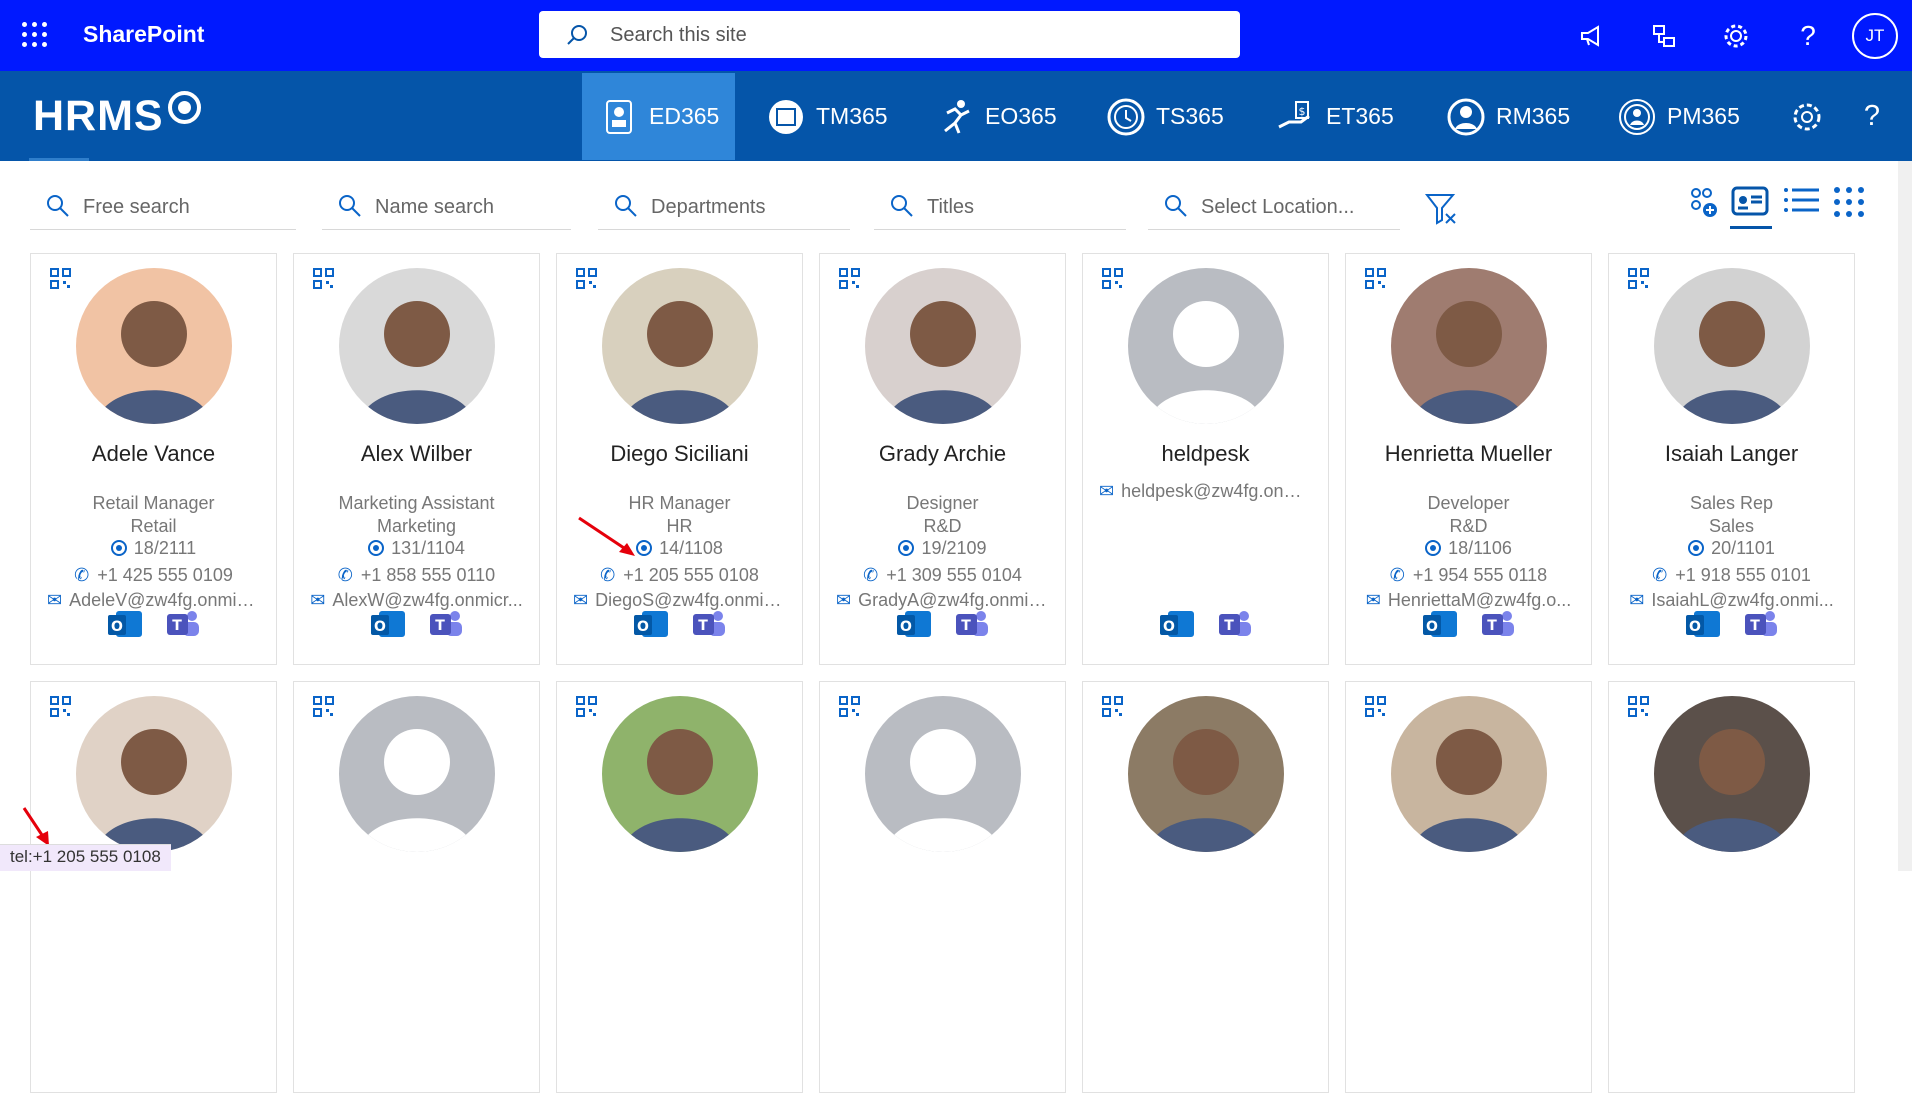 The height and width of the screenshot is (1093, 1912). I want to click on phone-link: ✆ +1 309 555 0104, so click(942, 575).